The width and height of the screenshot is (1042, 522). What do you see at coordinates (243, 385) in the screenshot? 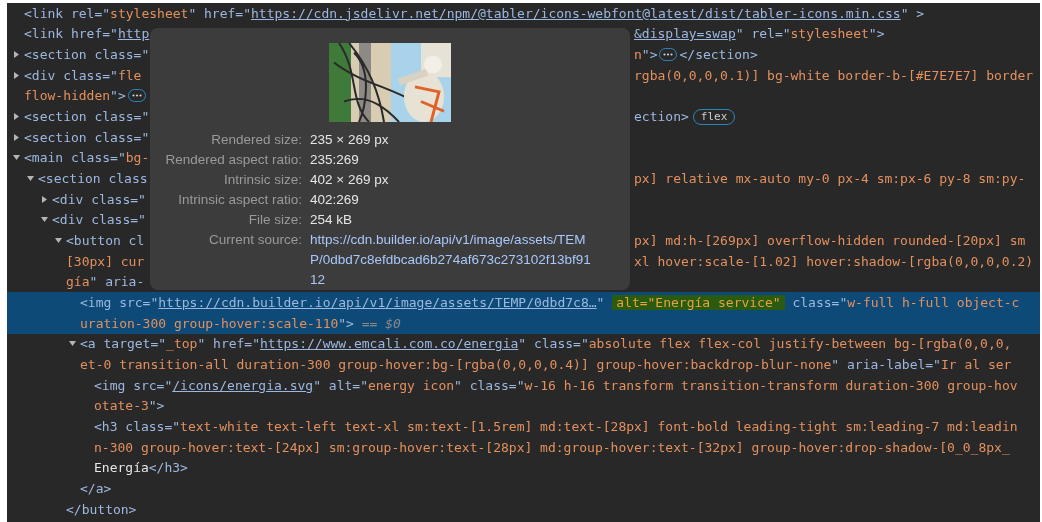
I see `code-link: /icons/energia.svg` at bounding box center [243, 385].